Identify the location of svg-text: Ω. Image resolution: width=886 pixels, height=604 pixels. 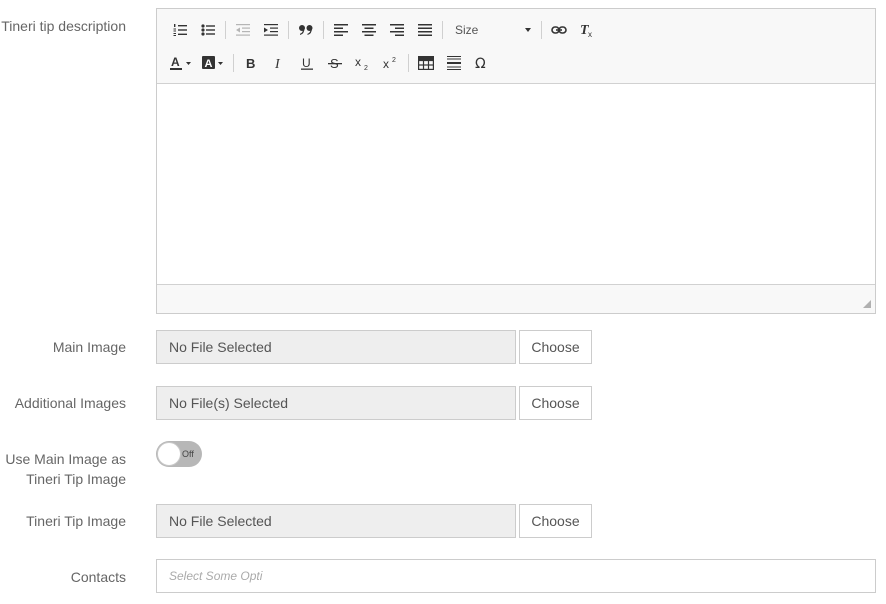
(480, 63).